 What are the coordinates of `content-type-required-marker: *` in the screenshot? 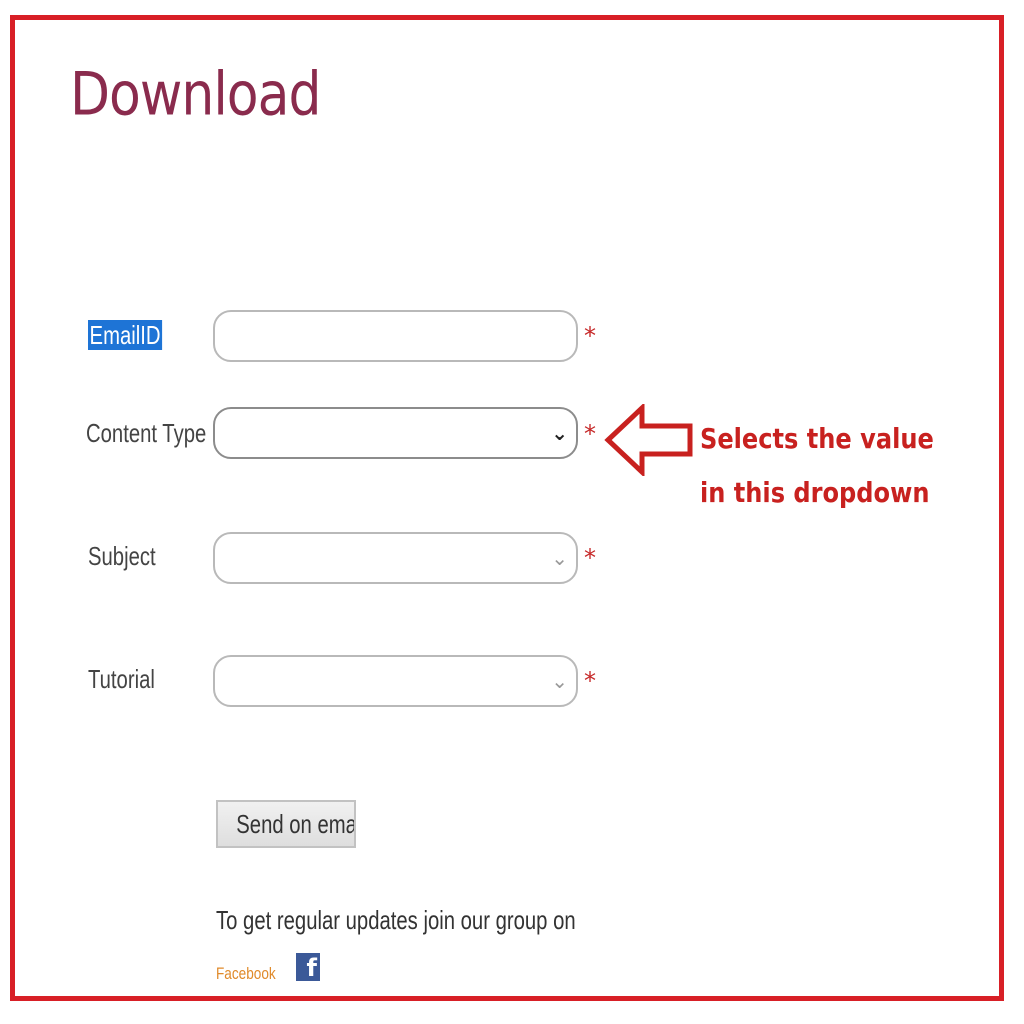 It's located at (590, 434).